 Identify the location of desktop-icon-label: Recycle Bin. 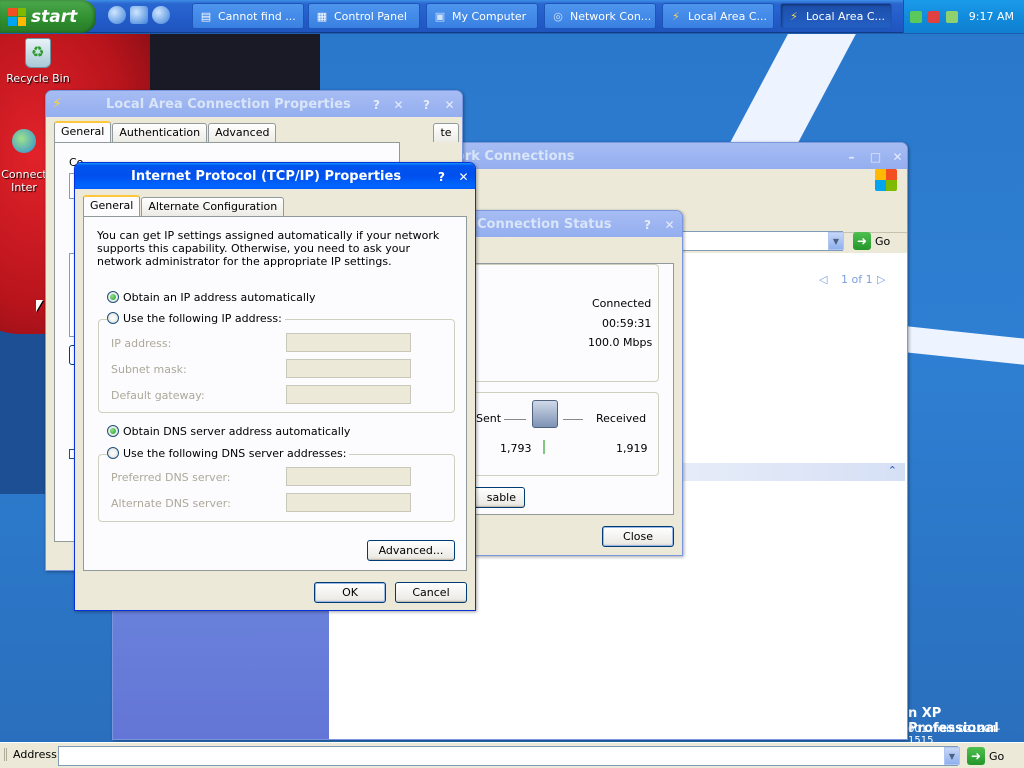
(38, 78).